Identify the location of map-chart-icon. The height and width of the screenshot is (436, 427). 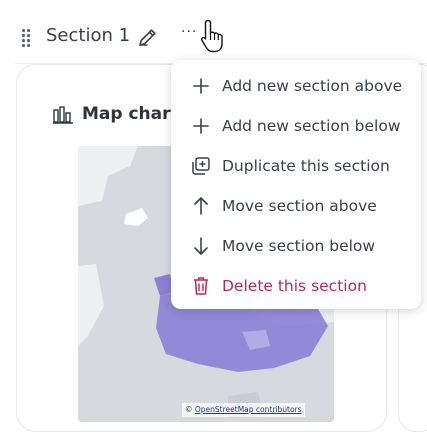
(63, 115).